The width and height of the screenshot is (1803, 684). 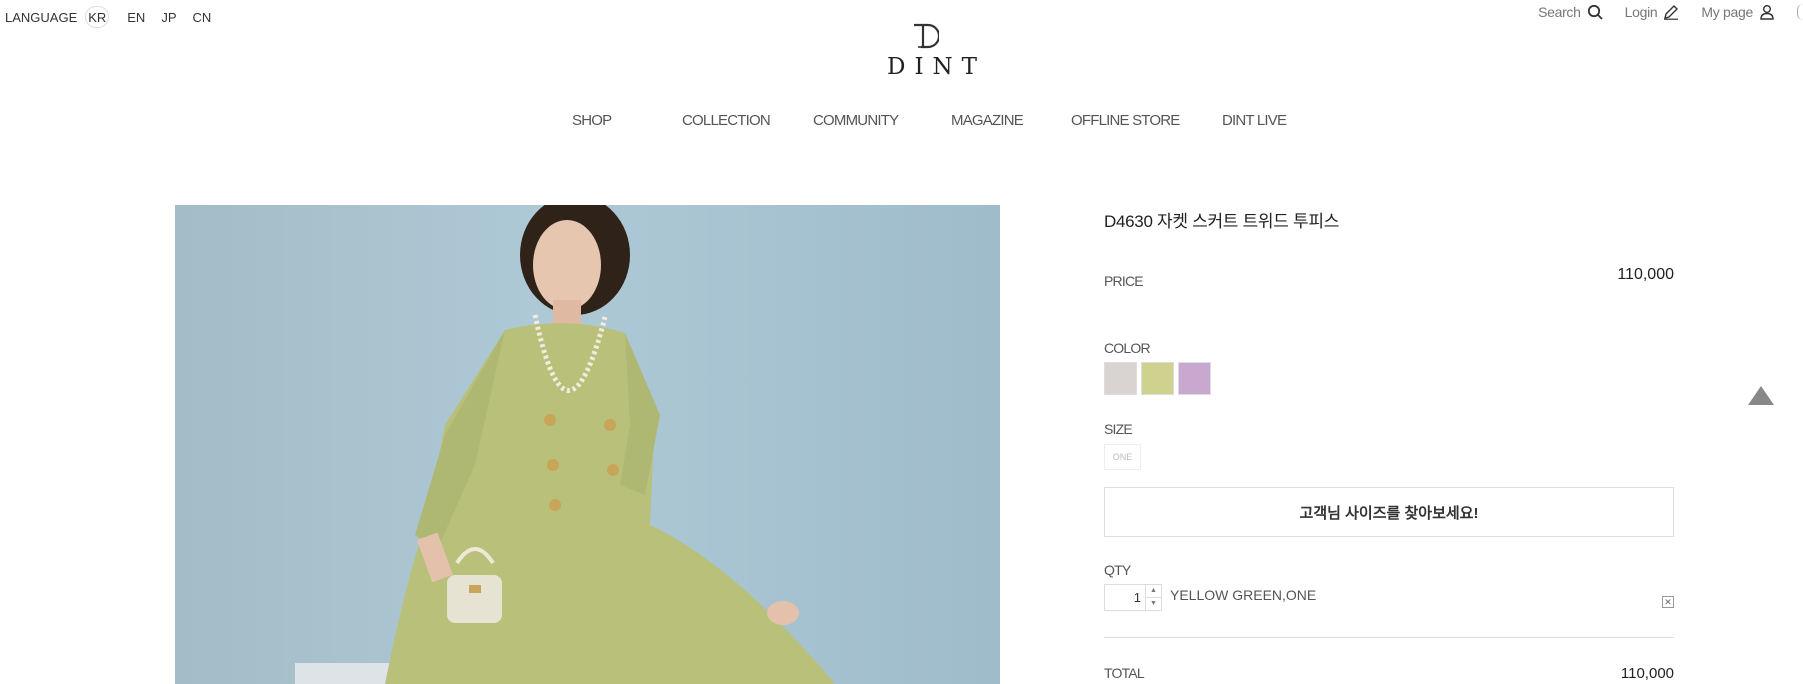 I want to click on qty-up-icon: ▲, so click(x=1153, y=591).